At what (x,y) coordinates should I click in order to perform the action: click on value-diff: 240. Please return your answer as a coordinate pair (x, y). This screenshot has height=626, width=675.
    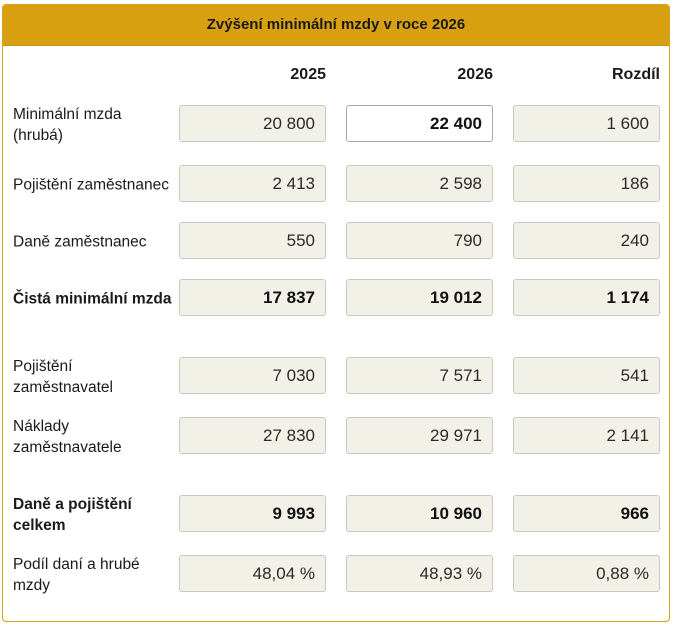
    Looking at the image, I should click on (586, 240).